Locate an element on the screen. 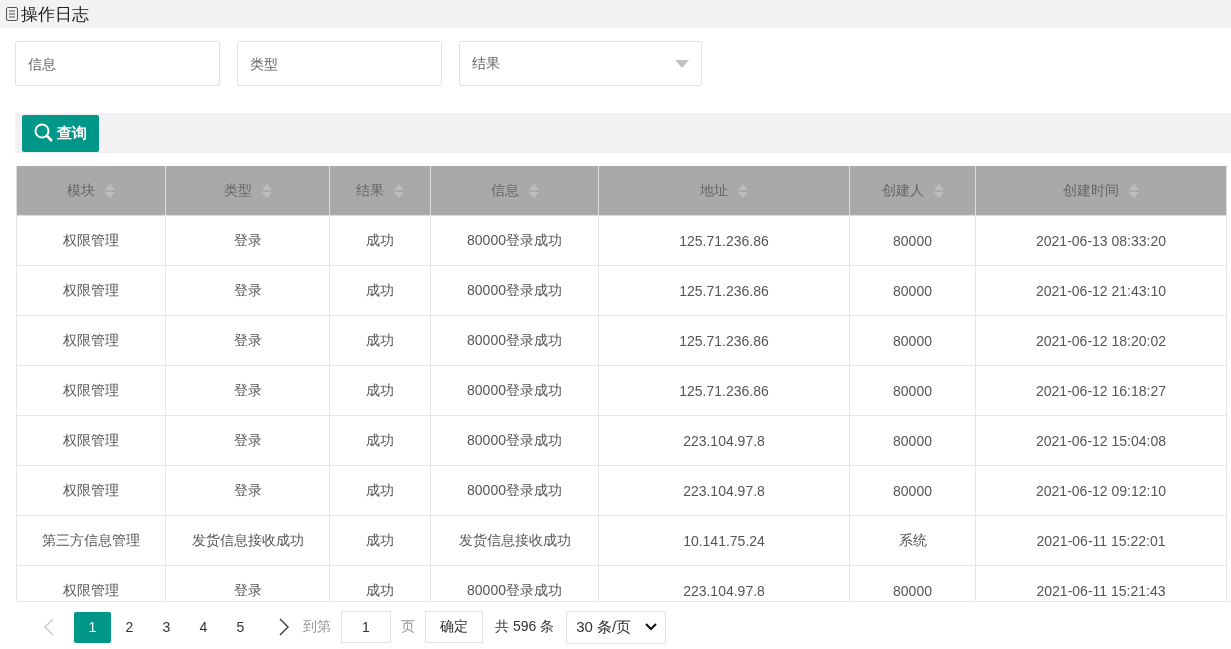  table-cell: 2021-06-12 09:12:10 is located at coordinates (1101, 490).